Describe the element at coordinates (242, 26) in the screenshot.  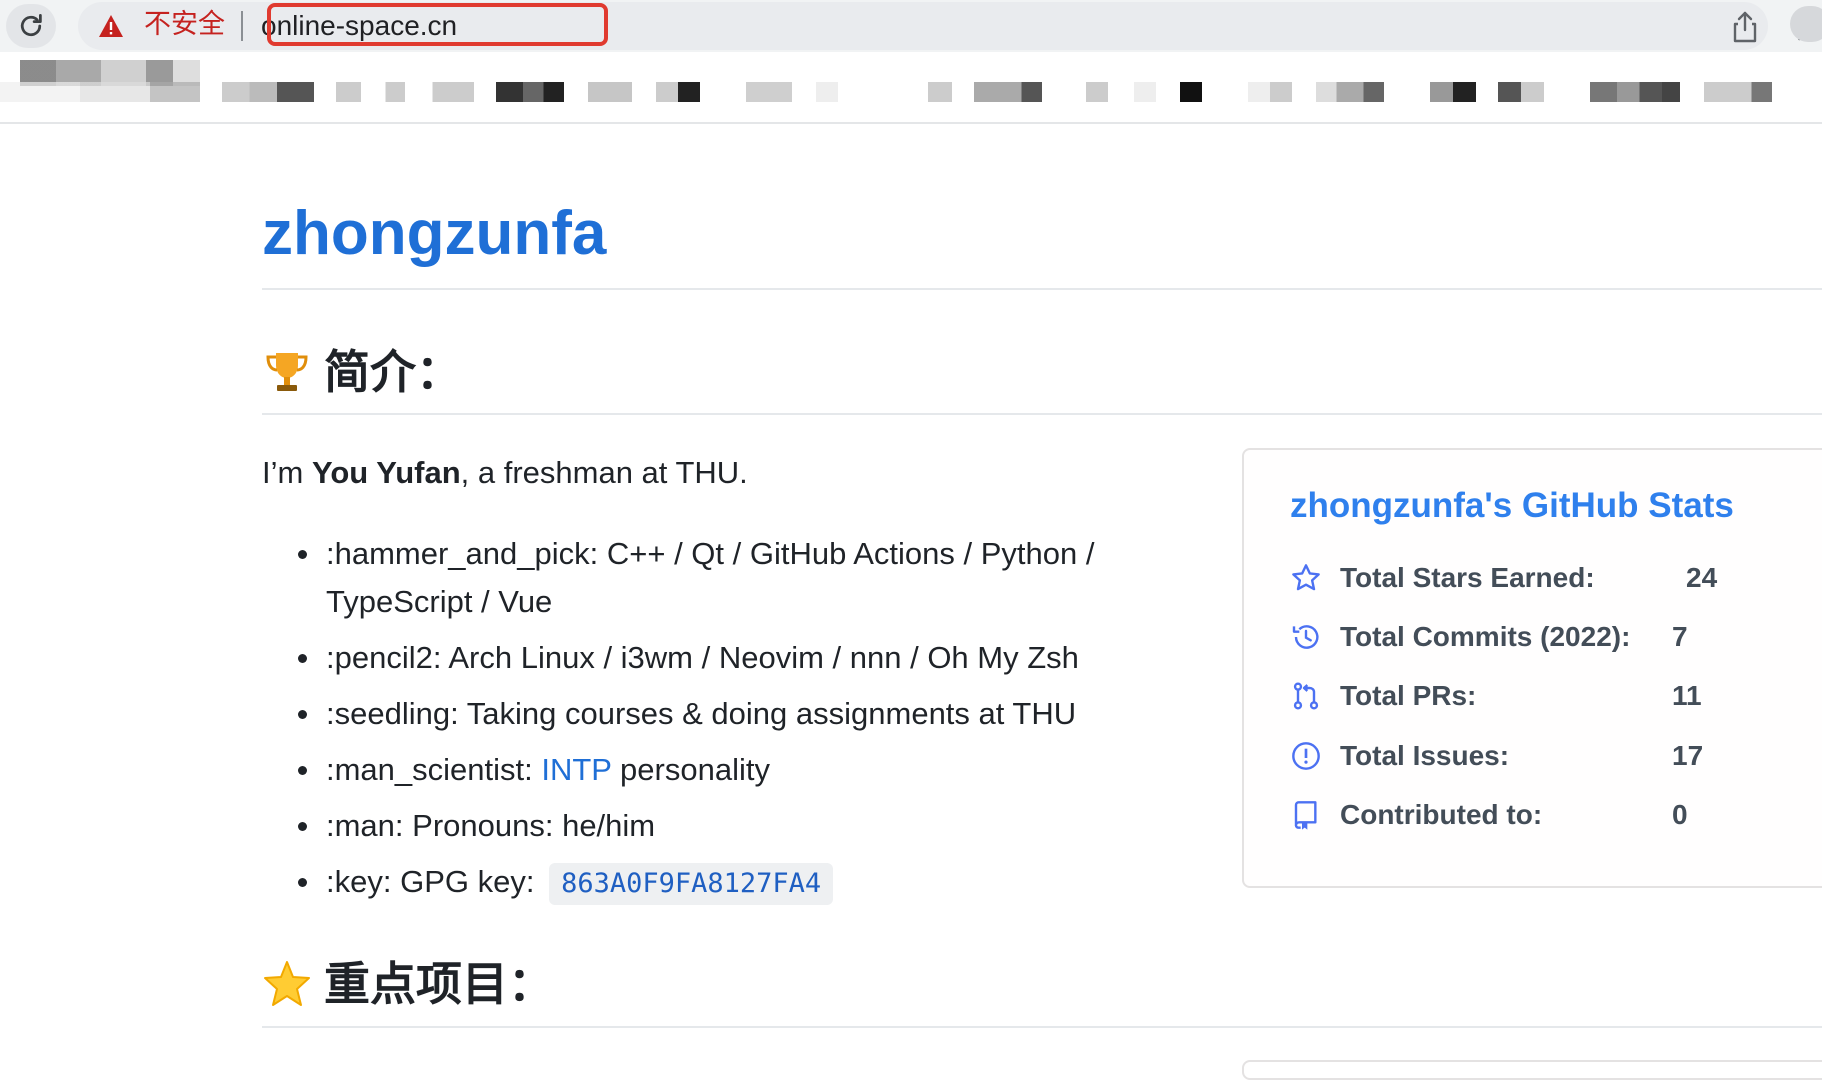
I see `address-divider` at that location.